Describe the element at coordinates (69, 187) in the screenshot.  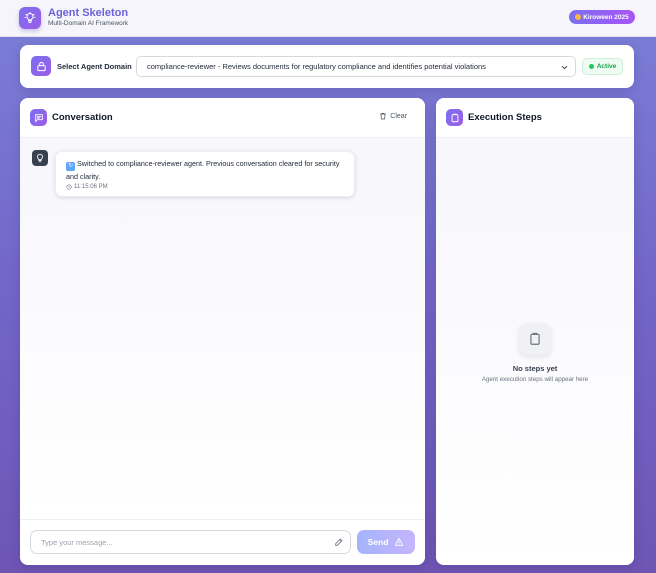
I see `clock-icon` at that location.